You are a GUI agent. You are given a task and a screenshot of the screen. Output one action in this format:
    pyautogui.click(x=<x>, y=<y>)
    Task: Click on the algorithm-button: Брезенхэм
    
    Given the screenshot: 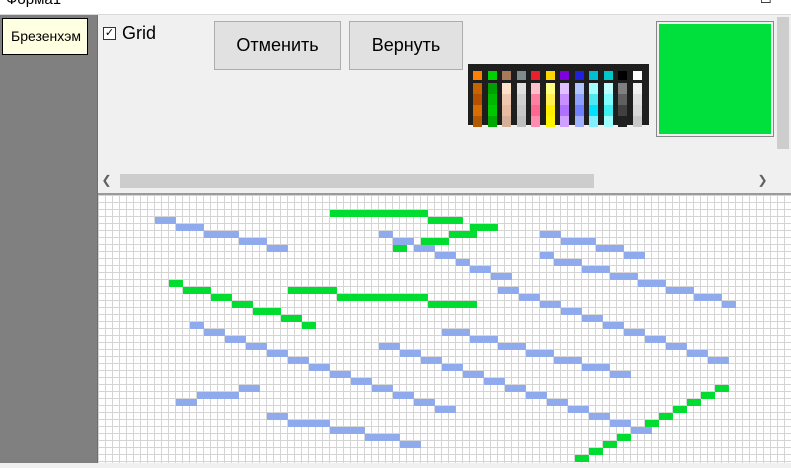 What is the action you would take?
    pyautogui.click(x=45, y=36)
    